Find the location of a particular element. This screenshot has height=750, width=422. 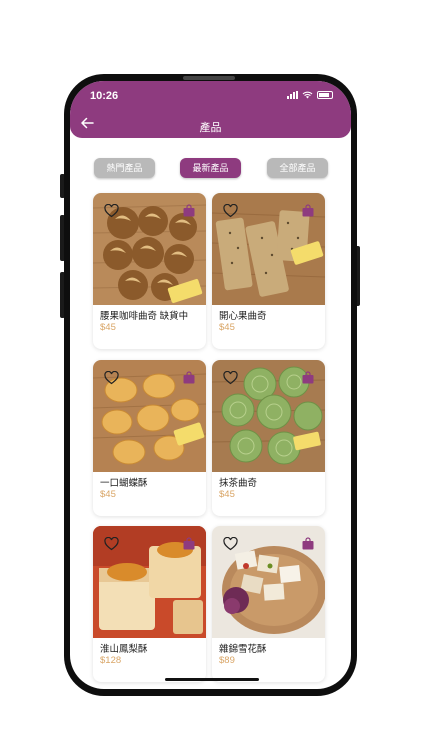

home-indicator is located at coordinates (212, 679).